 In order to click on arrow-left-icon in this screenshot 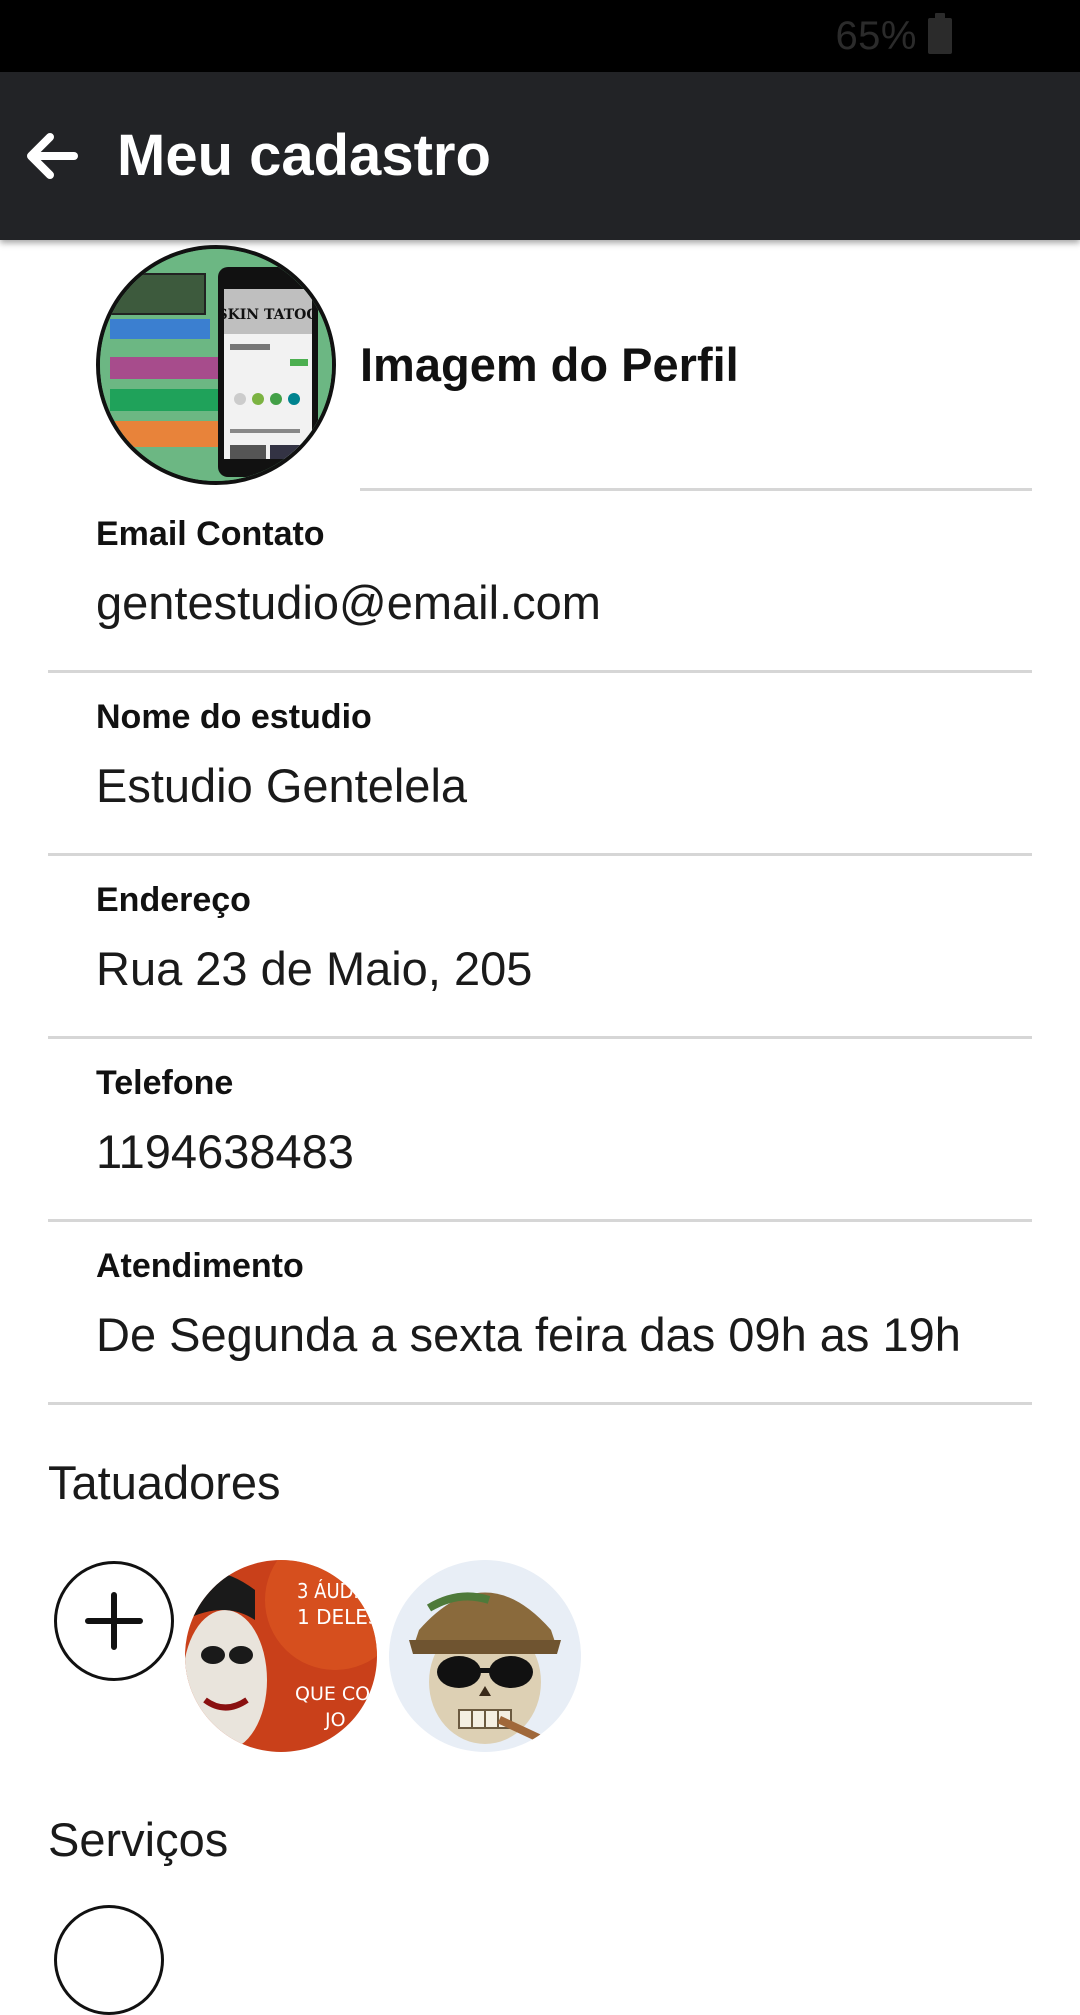, I will do `click(52, 156)`.